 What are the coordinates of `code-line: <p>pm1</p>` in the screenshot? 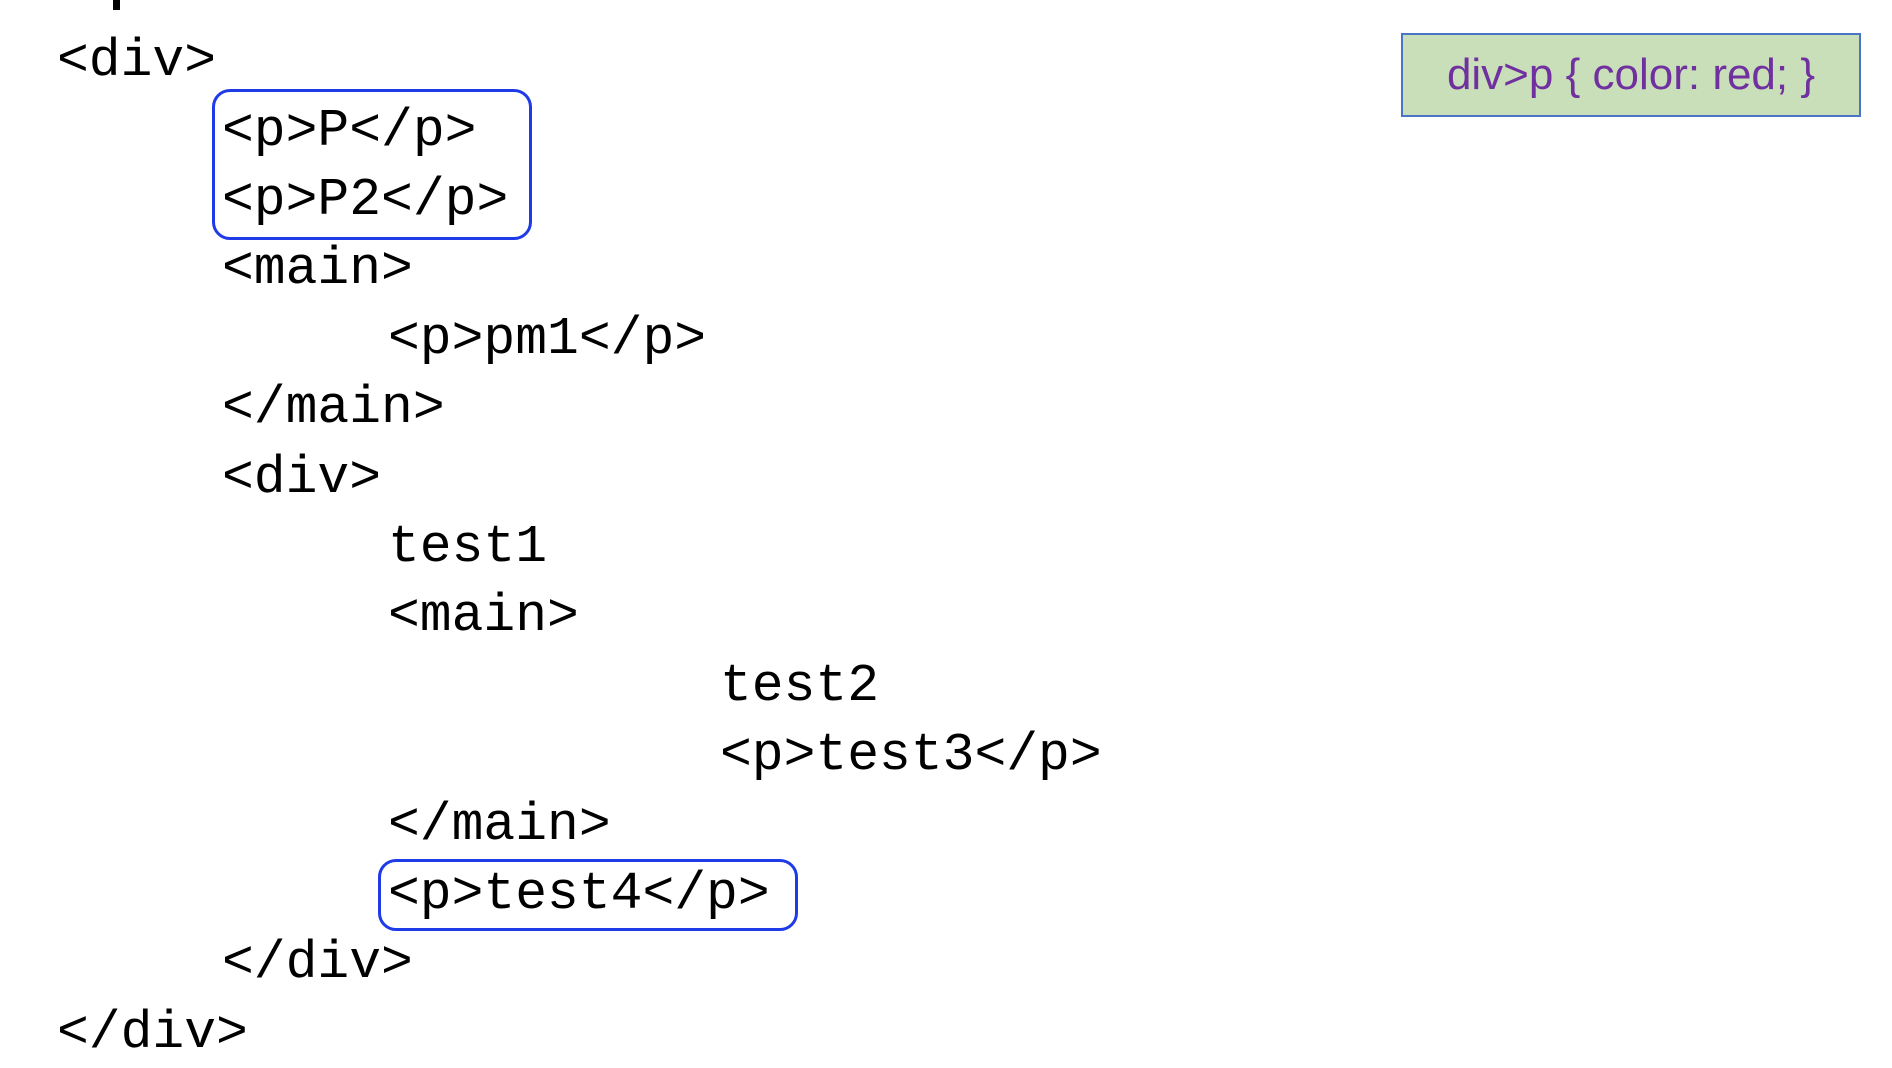 It's located at (547, 339).